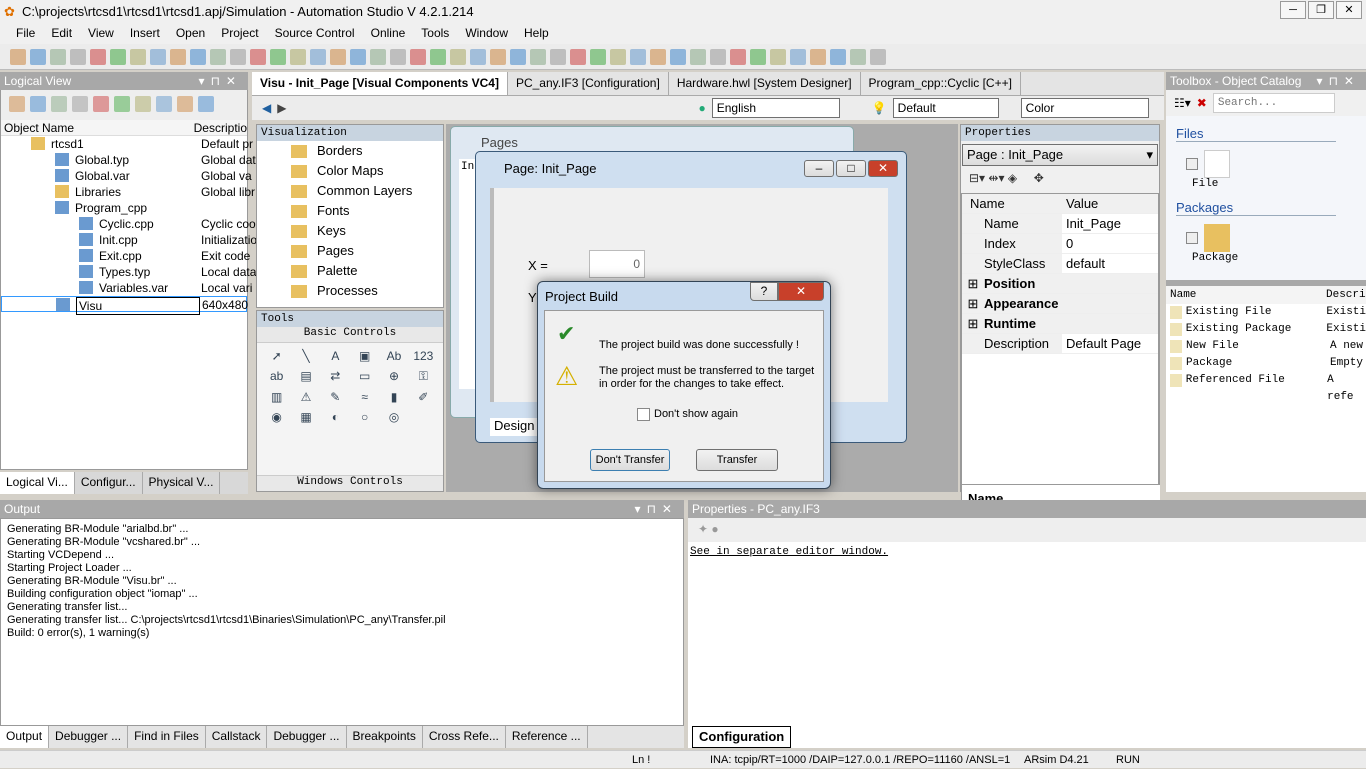  I want to click on search-input, so click(1273, 103).